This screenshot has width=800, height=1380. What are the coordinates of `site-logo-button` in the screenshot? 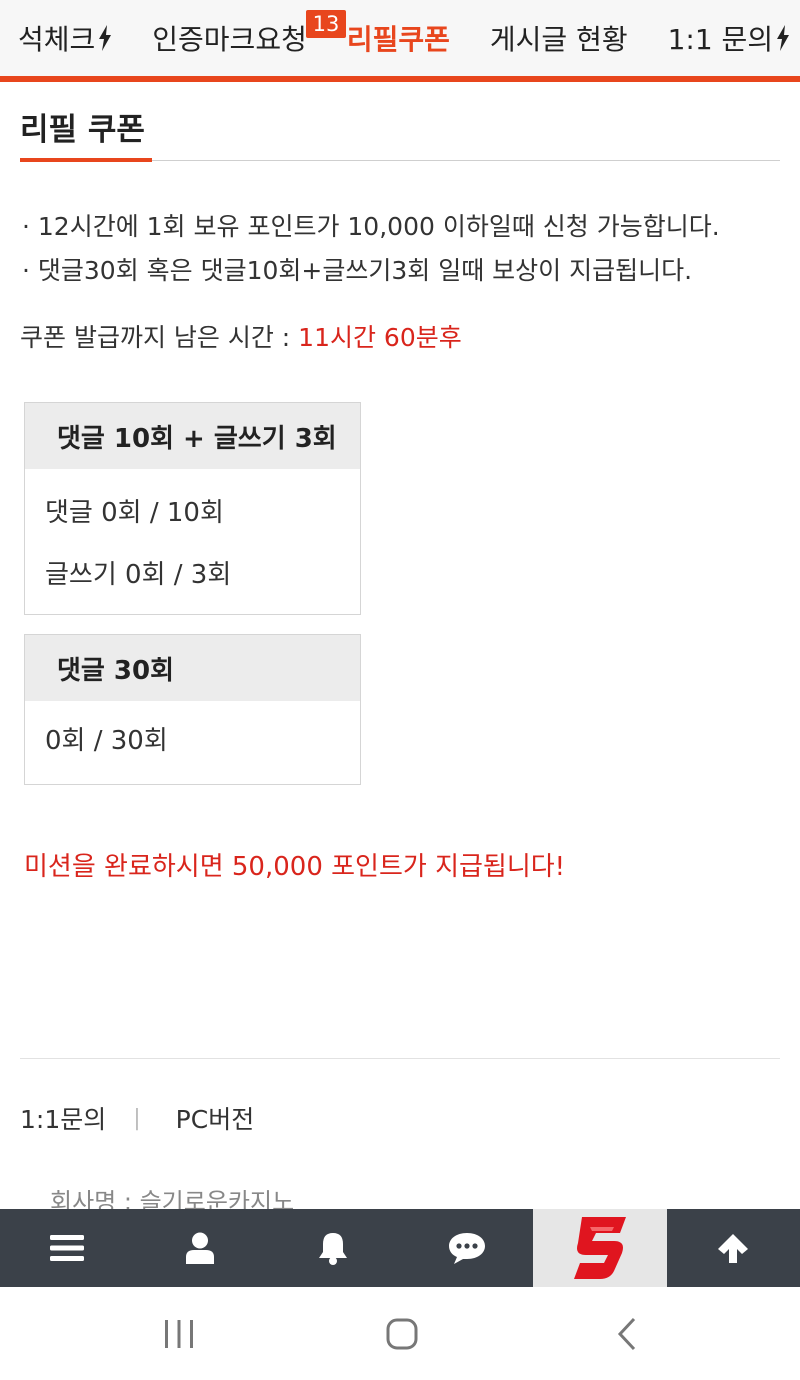 It's located at (600, 1248).